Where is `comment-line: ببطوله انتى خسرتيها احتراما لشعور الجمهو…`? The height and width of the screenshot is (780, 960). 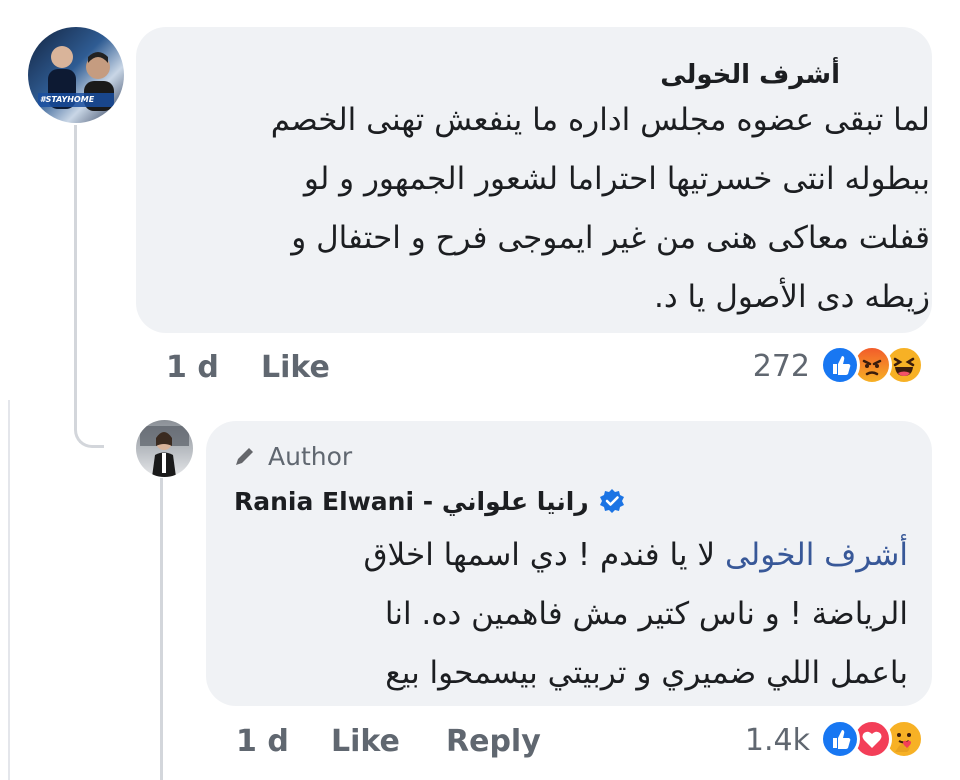 comment-line: ببطوله انتى خسرتيها احتراما لشعور الجمهو… is located at coordinates (616, 179).